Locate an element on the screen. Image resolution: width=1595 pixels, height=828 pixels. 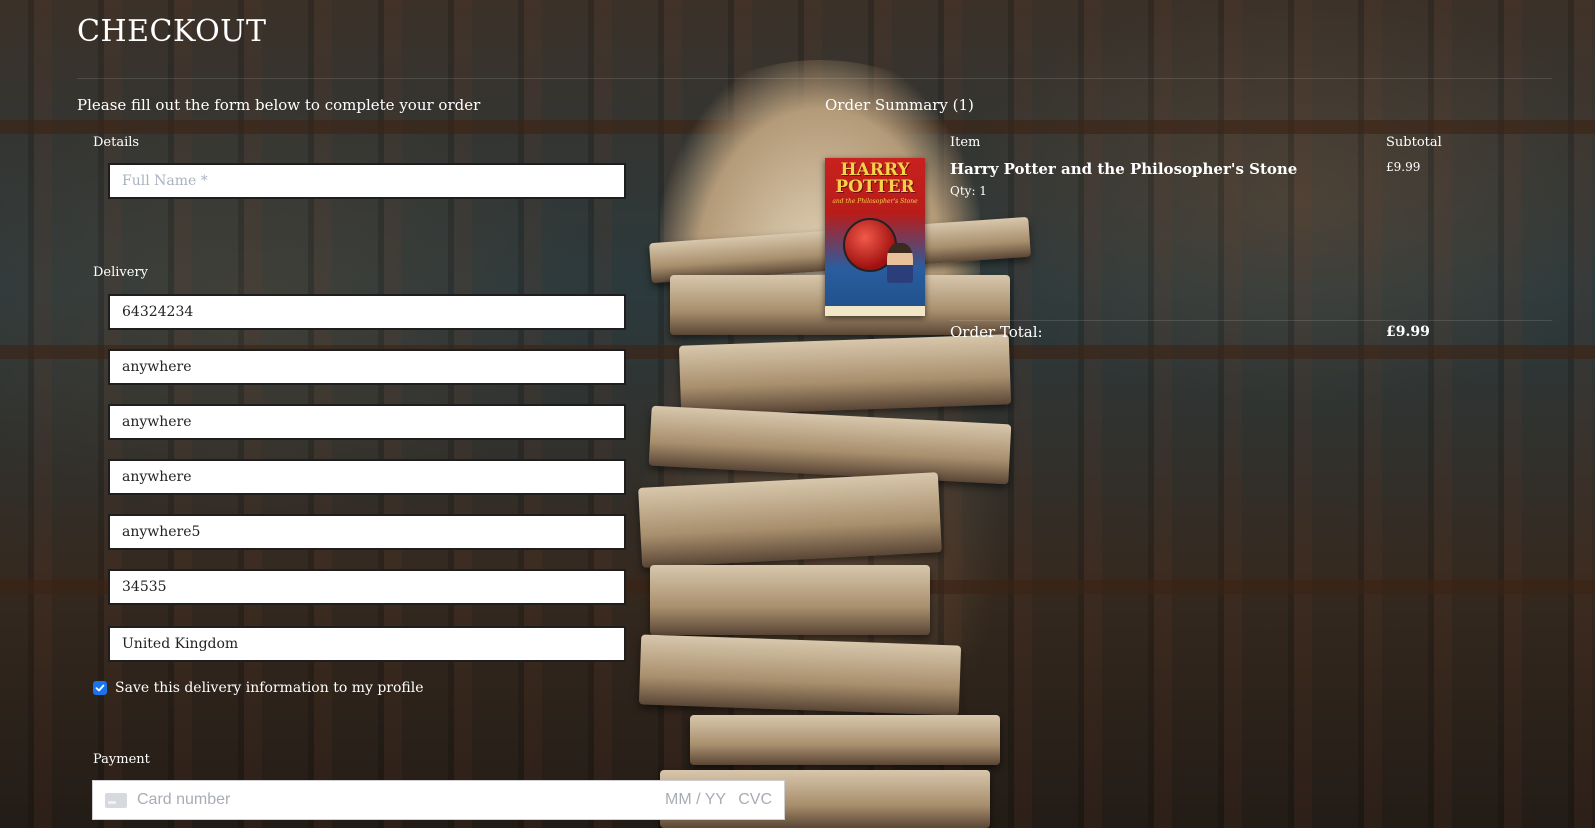
order-summary-title: Order Summary (1) is located at coordinates (899, 105).